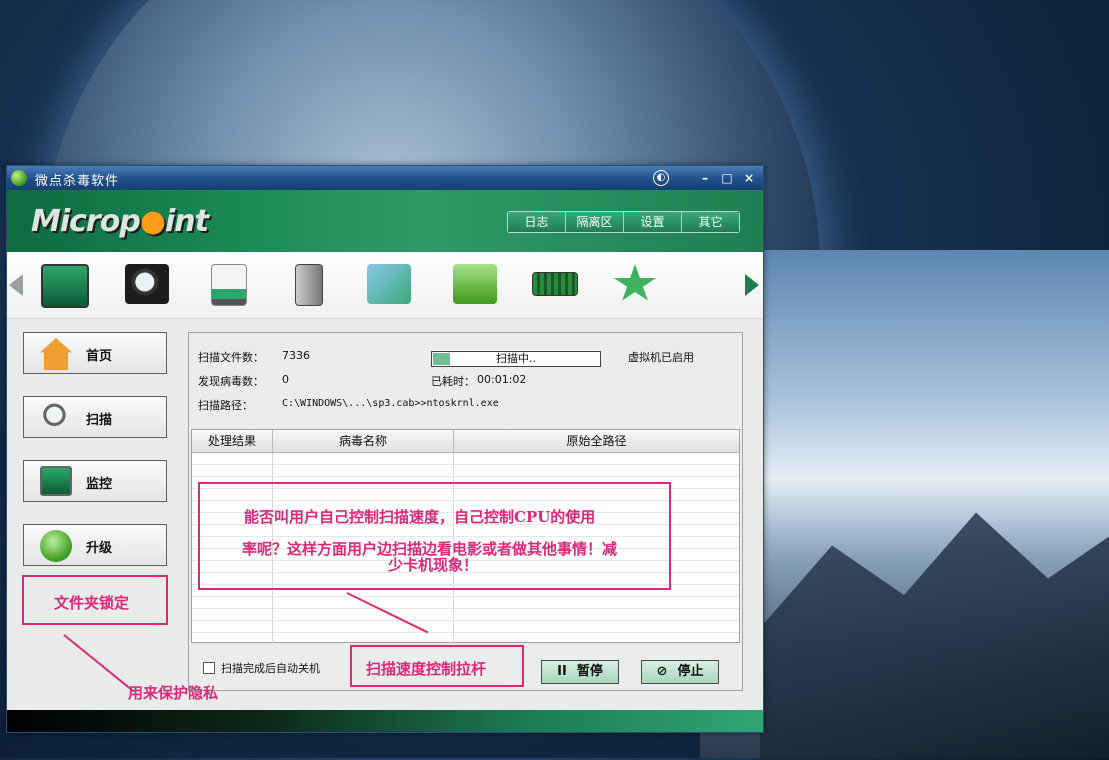  Describe the element at coordinates (661, 178) in the screenshot. I see `skin-icon: ◐` at that location.